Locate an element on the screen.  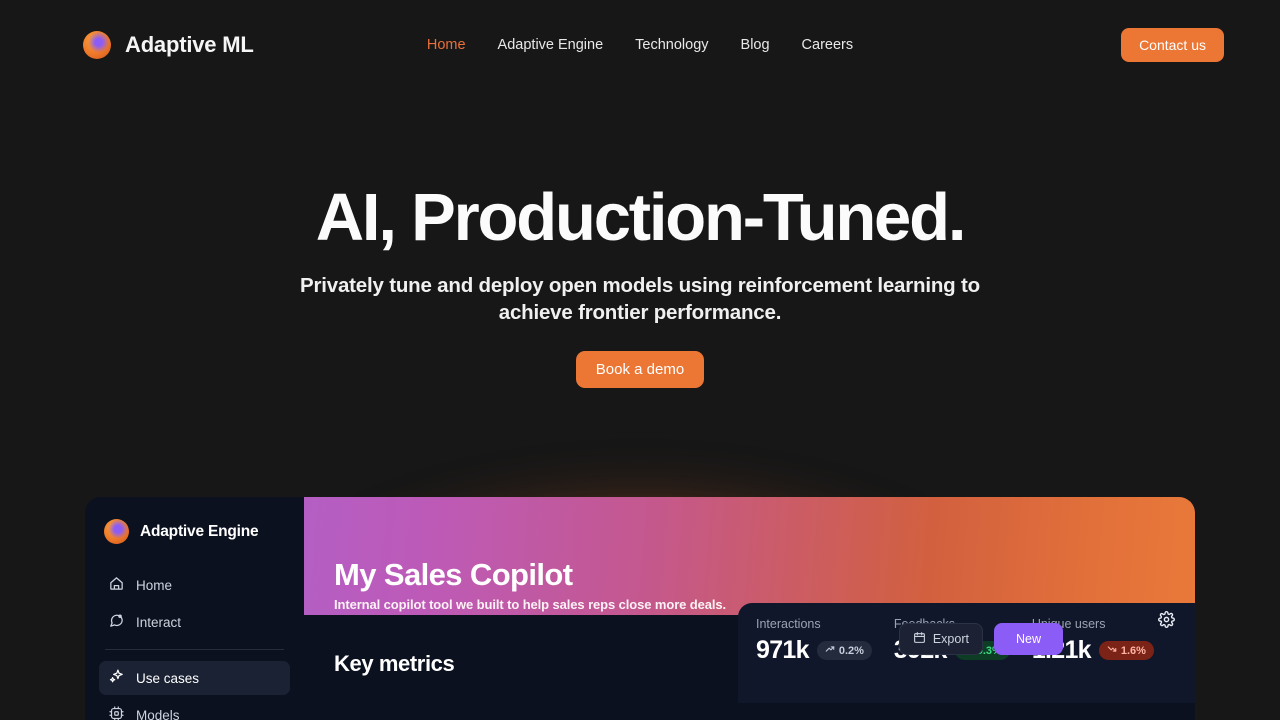
brand-name: Adaptive ML is located at coordinates (189, 44).